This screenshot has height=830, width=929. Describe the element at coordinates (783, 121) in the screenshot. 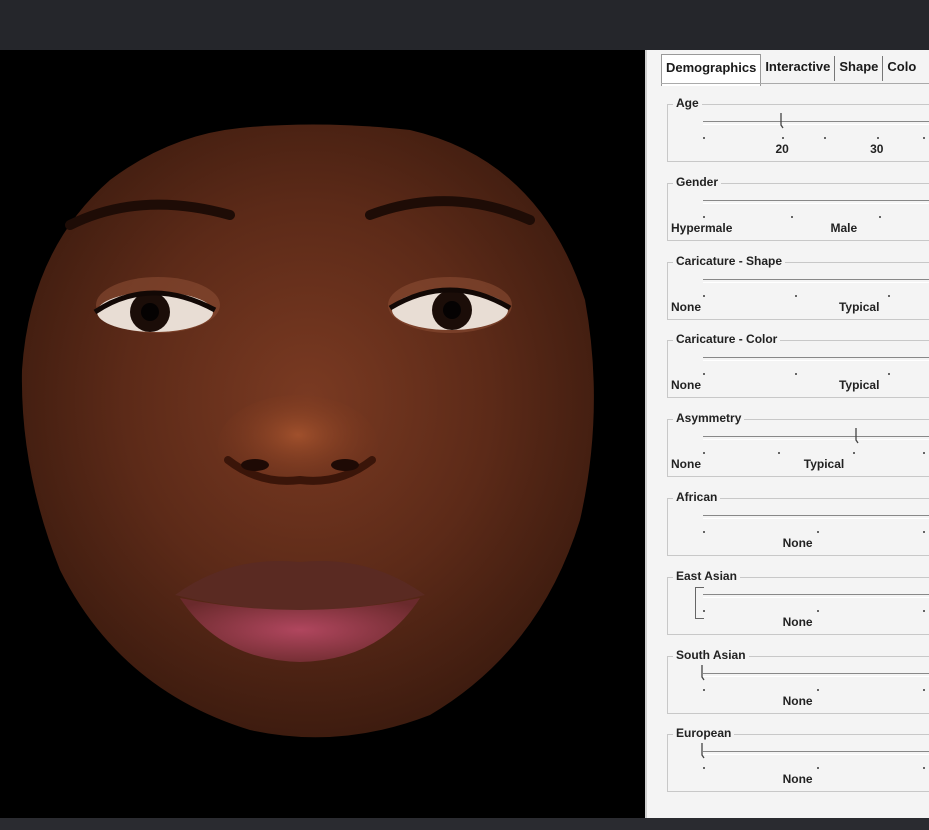

I see `slider-thumb-age` at that location.